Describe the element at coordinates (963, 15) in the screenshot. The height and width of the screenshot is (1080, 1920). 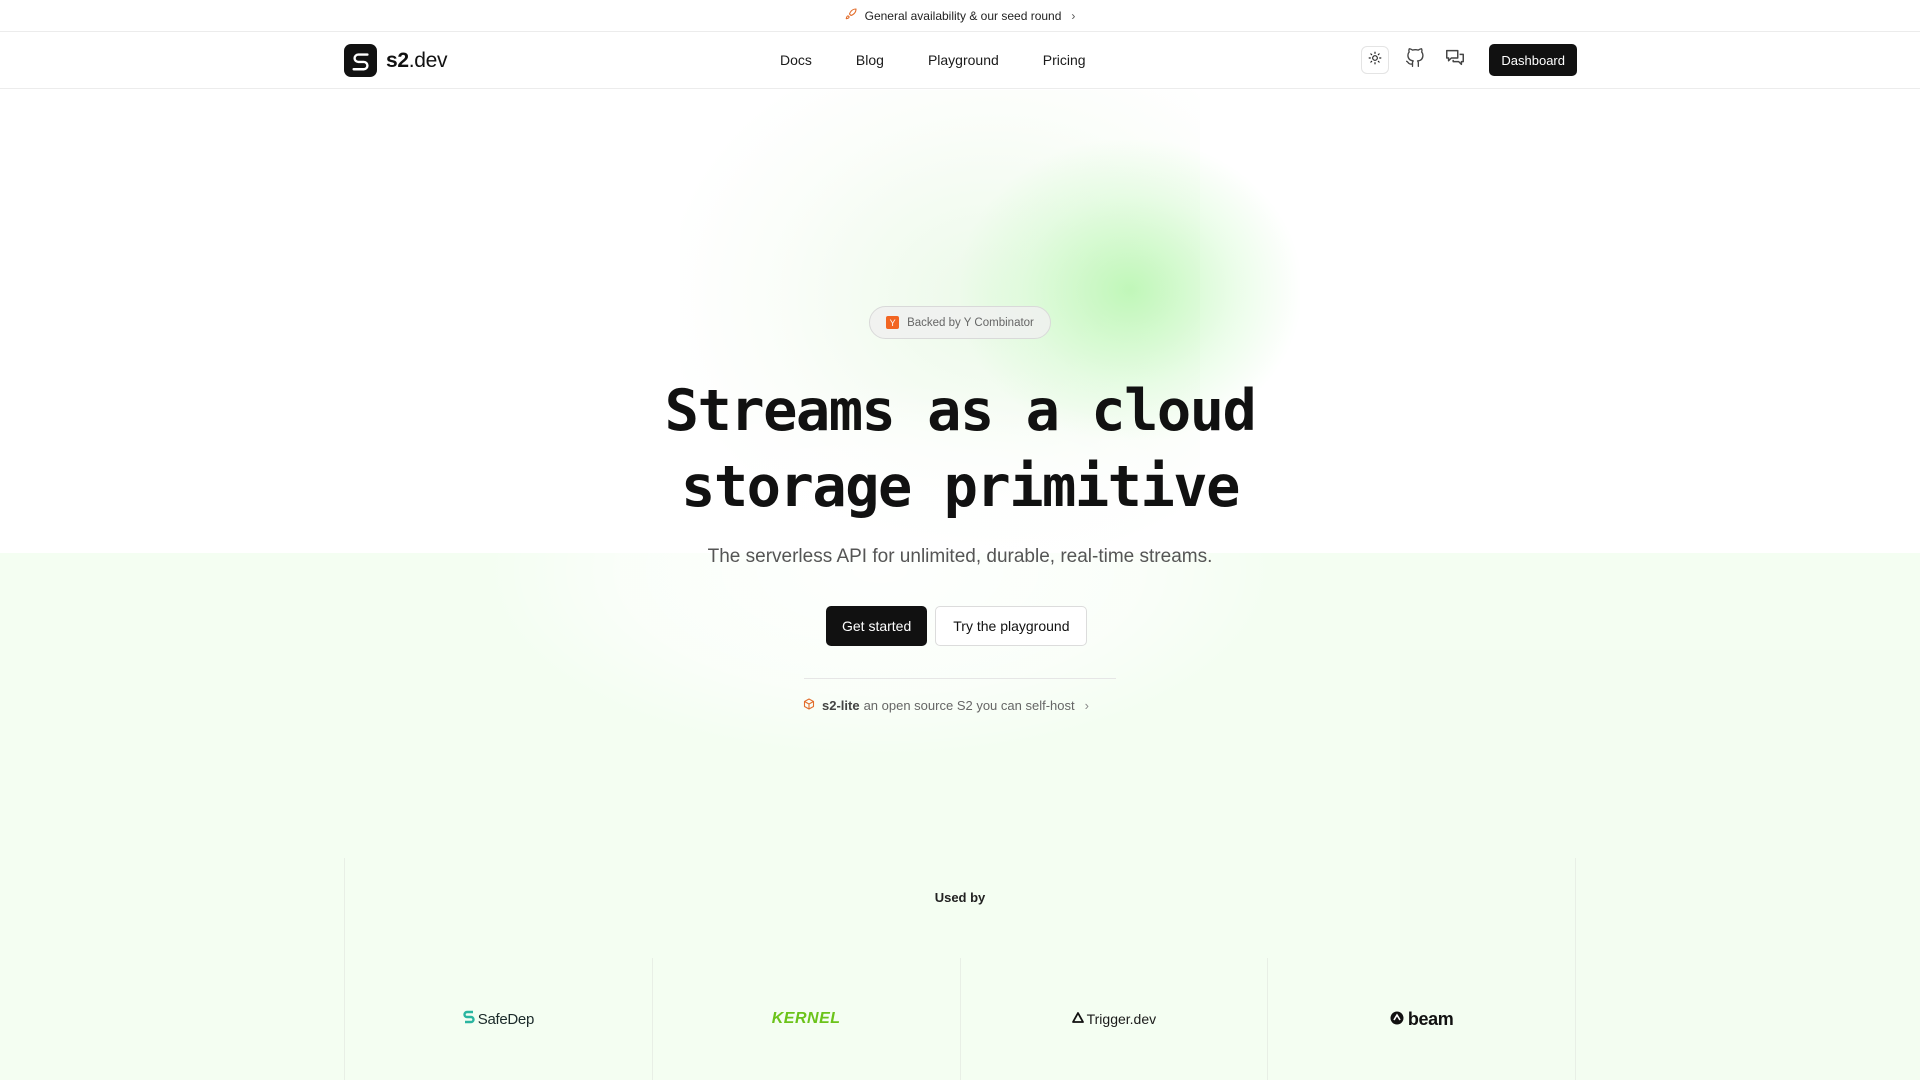
I see `announcement-text: General availability & our seed round` at that location.